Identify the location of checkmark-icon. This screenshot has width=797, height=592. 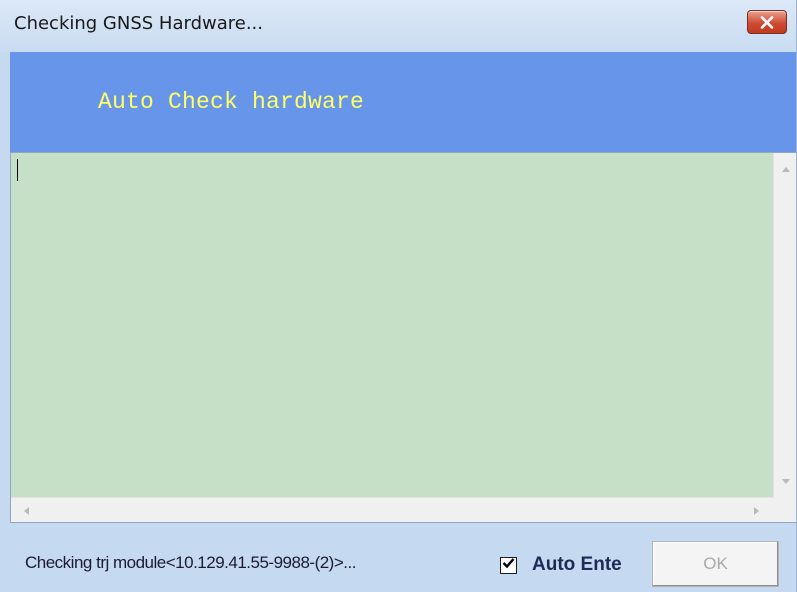
(508, 565).